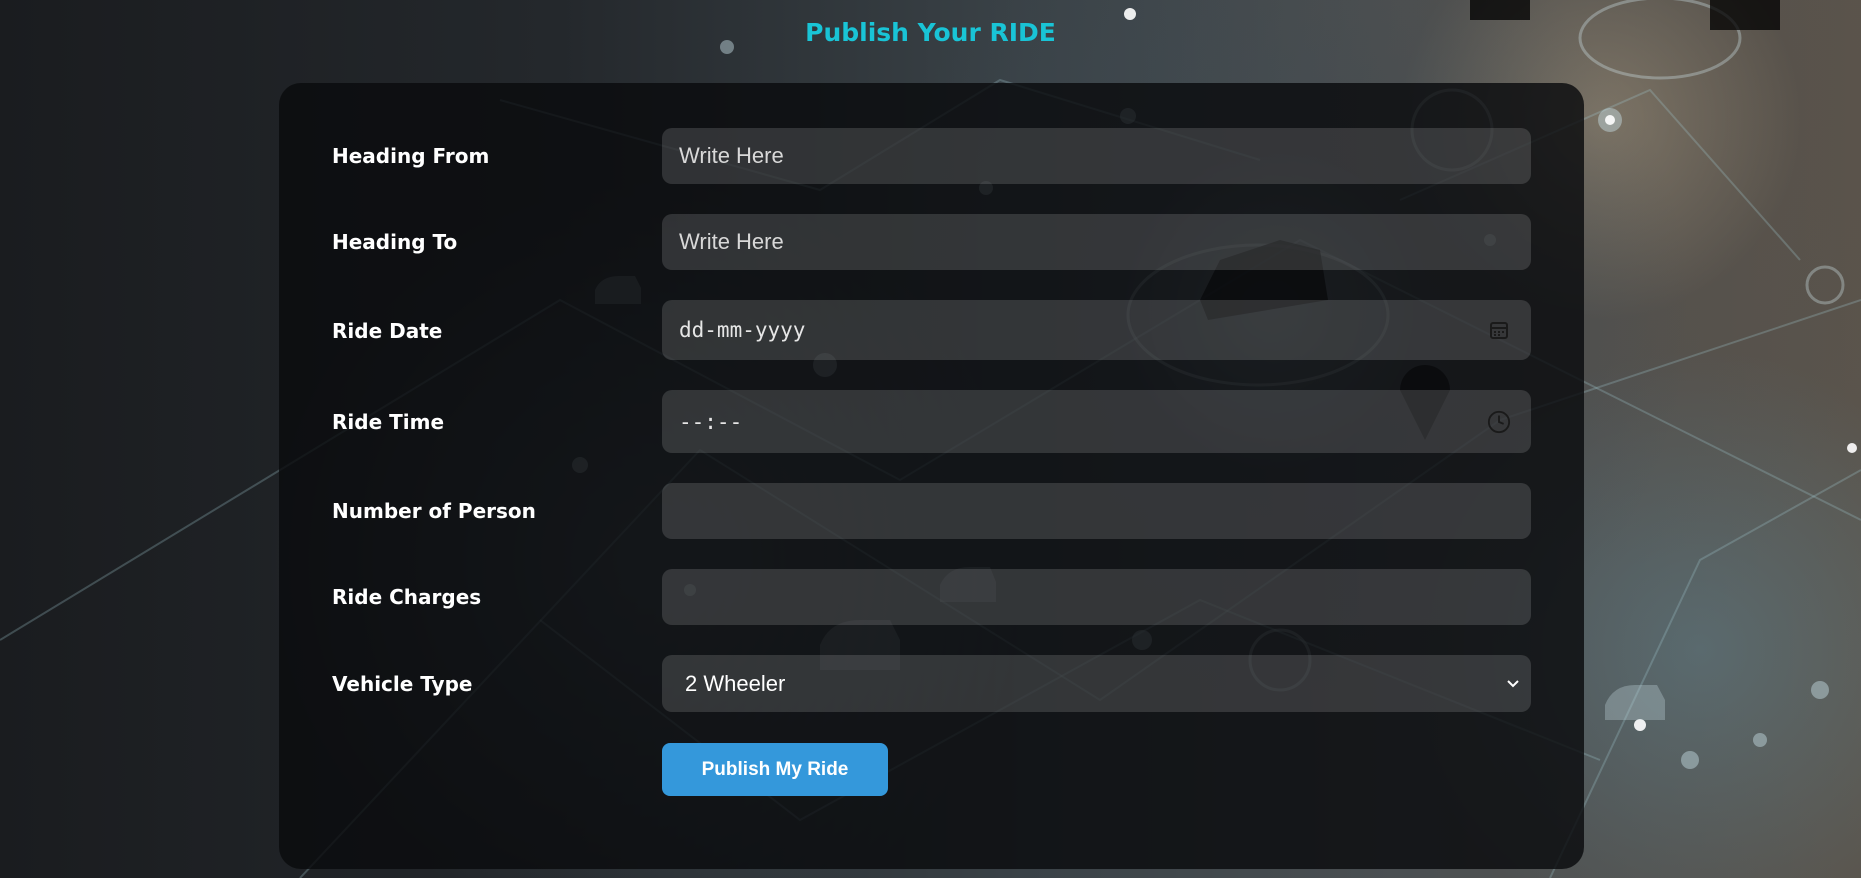  What do you see at coordinates (1499, 422) in the screenshot?
I see `clock-icon` at bounding box center [1499, 422].